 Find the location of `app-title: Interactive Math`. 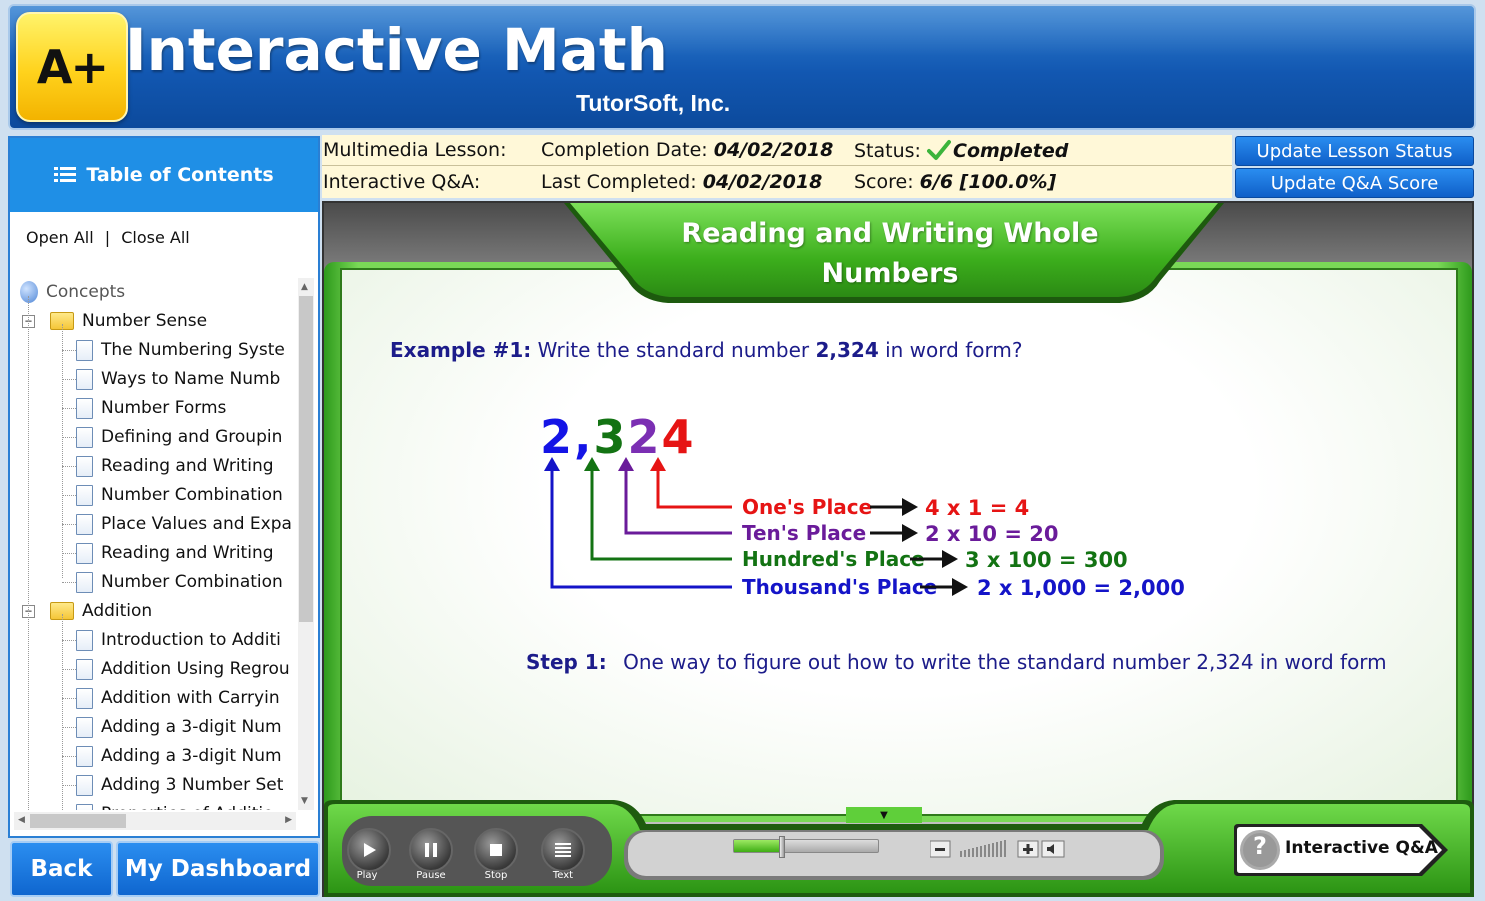

app-title: Interactive Math is located at coordinates (396, 50).